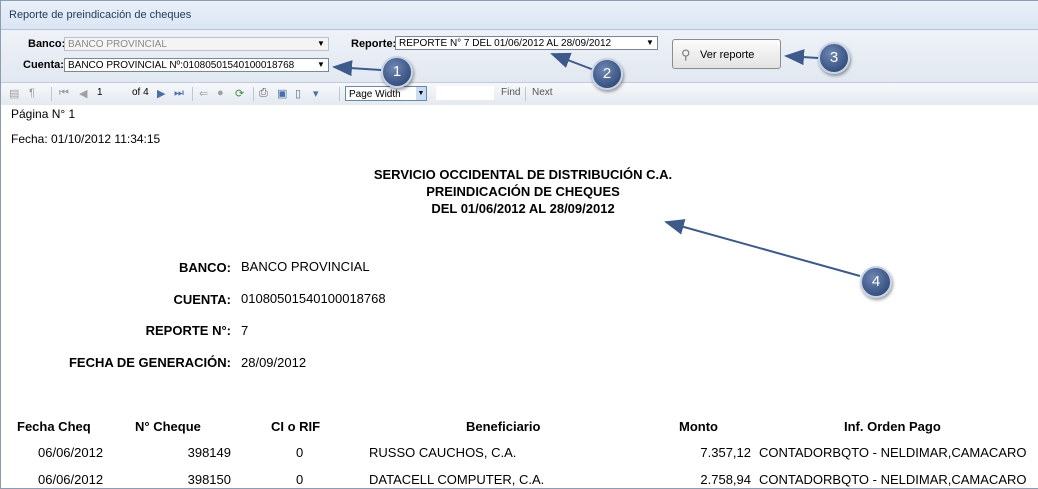 This screenshot has width=1038, height=489. I want to click on ver-reporte-button: ⚲ Ver reporte, so click(726, 54).